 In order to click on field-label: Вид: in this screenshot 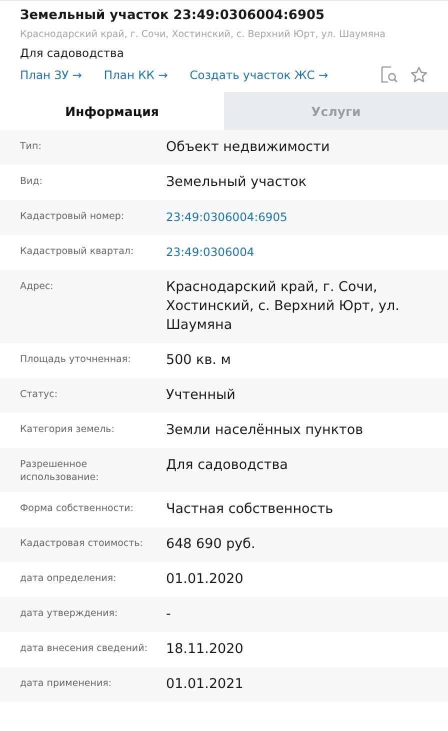, I will do `click(32, 181)`.